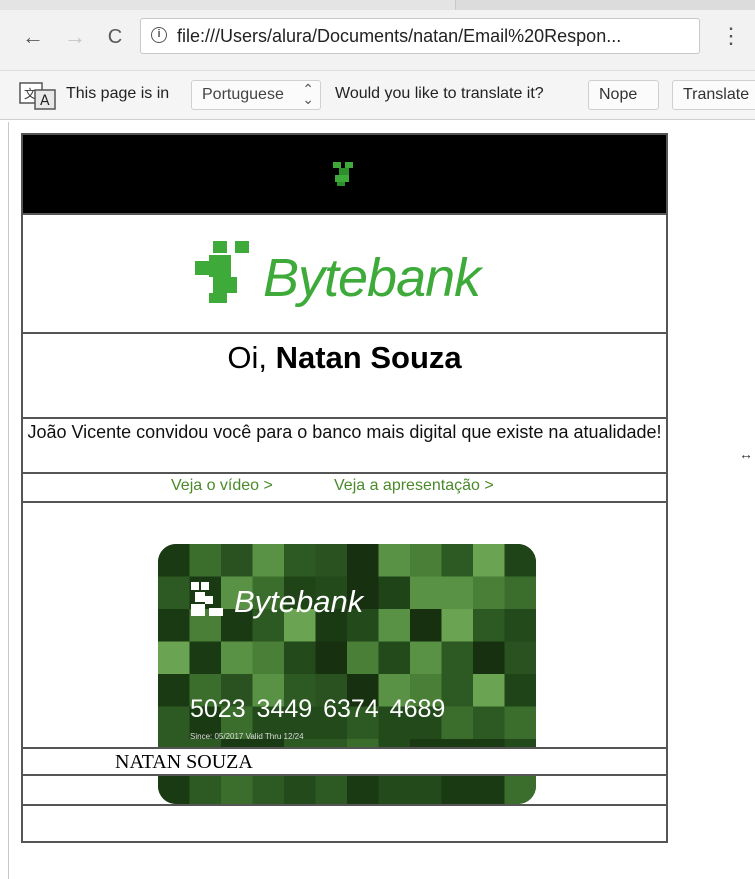  I want to click on language-value: Portuguese, so click(243, 94).